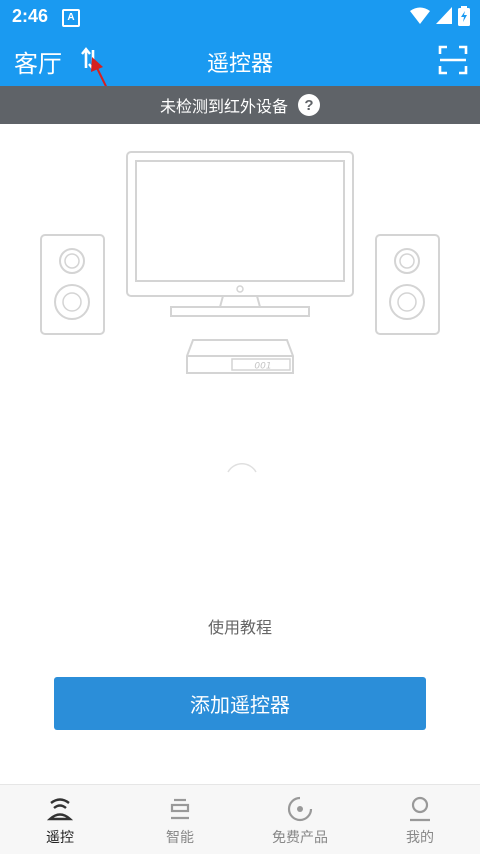  I want to click on no-ir-banner: 未检测到红外设备 ?, so click(240, 105).